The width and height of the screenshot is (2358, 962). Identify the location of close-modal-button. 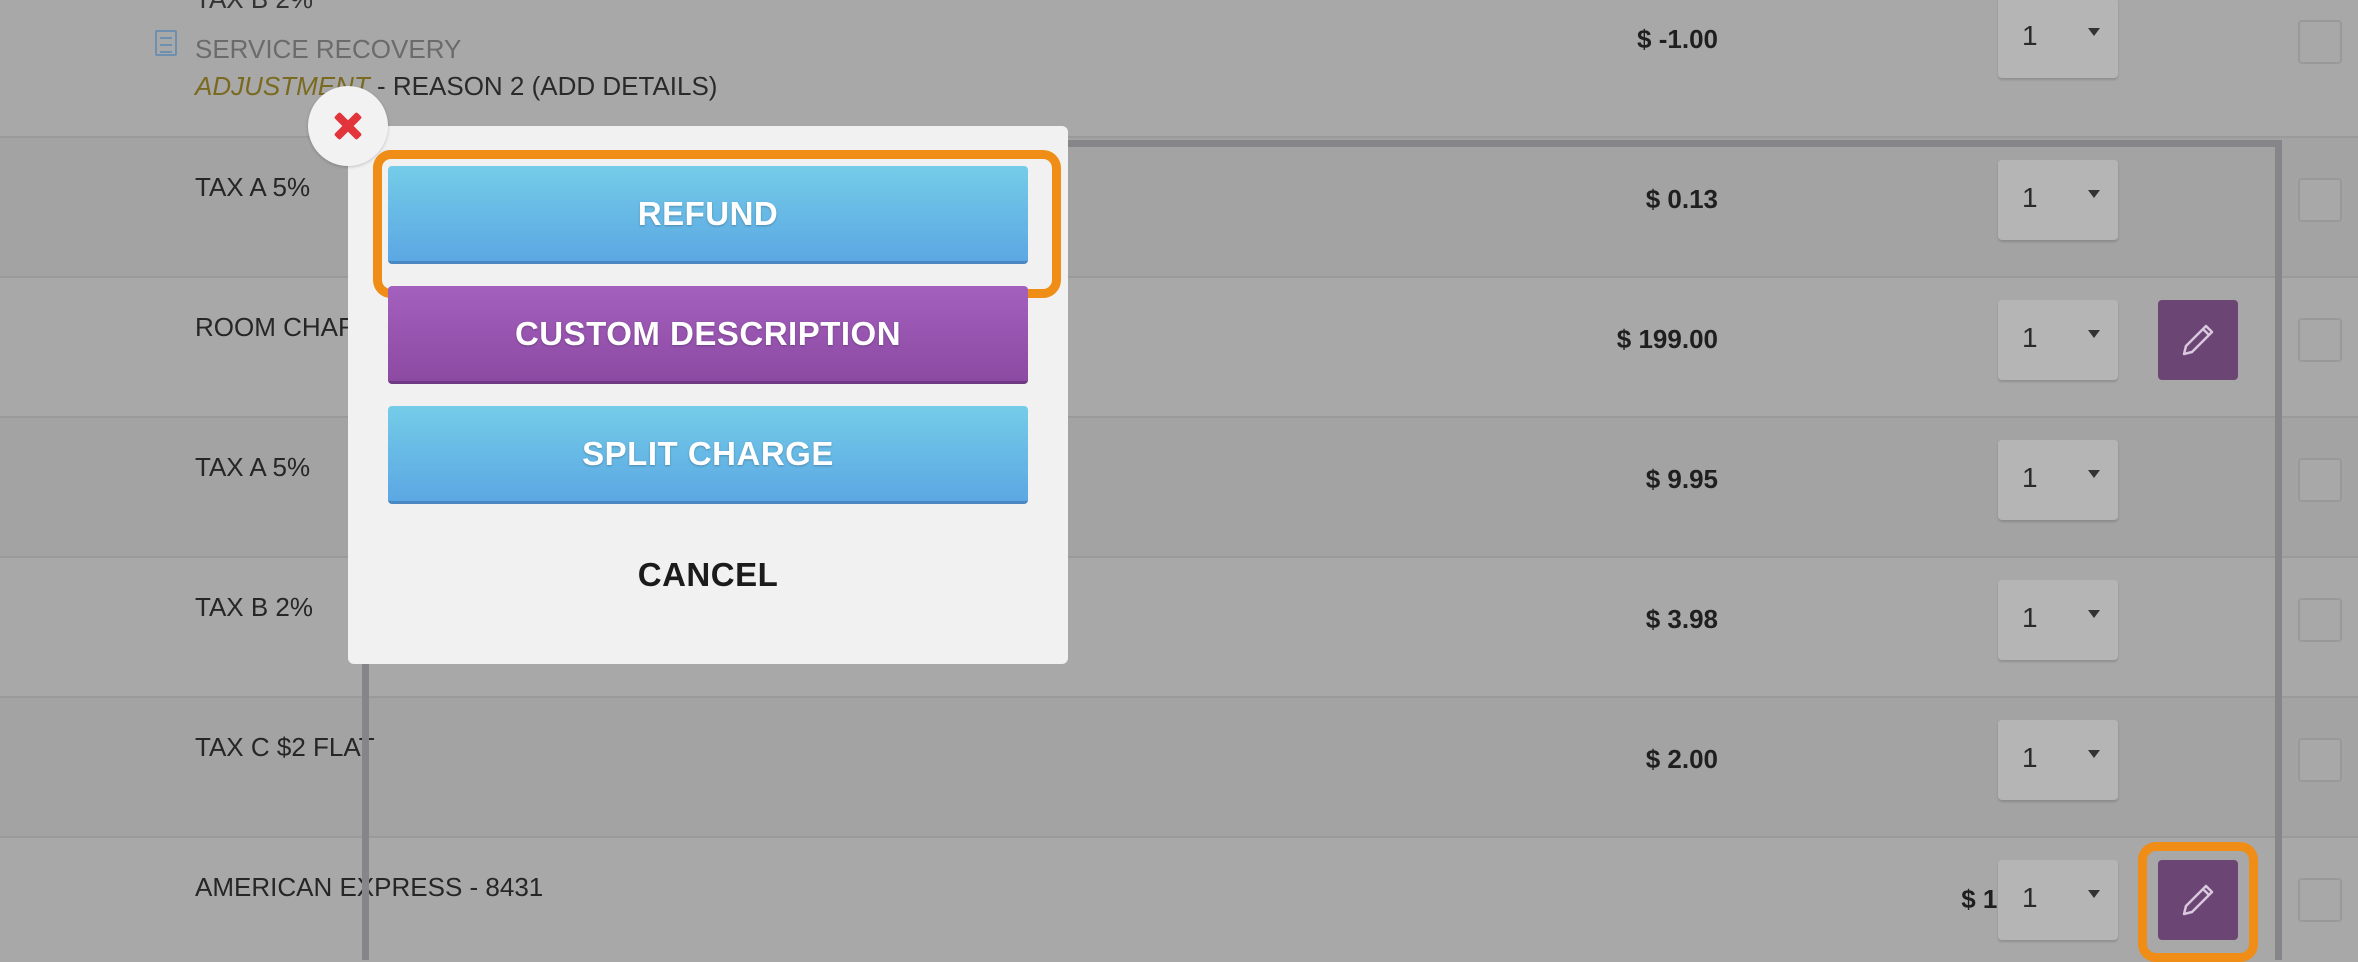
(348, 126).